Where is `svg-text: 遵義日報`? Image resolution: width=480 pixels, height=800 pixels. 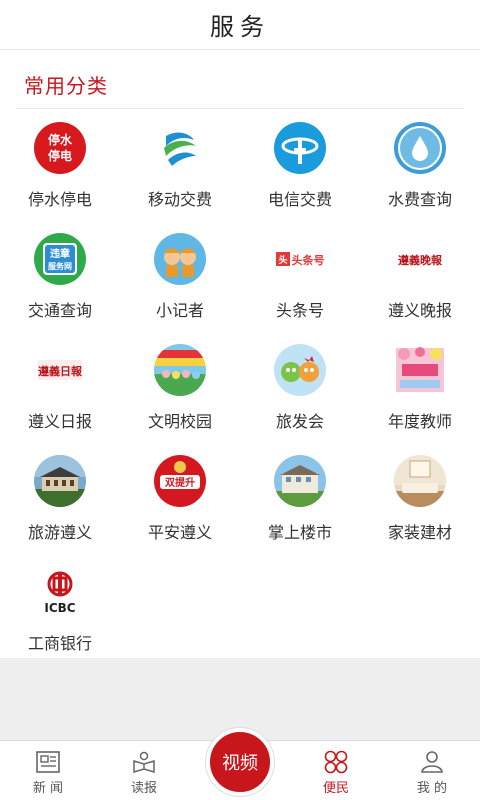 svg-text: 遵義日報 is located at coordinates (60, 371).